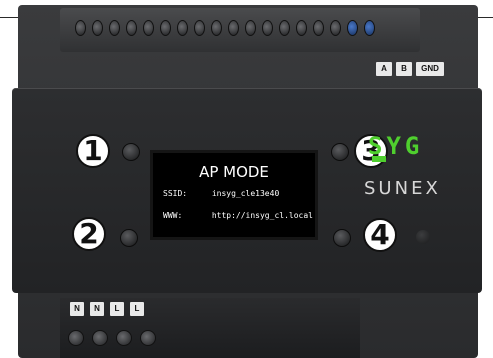 This screenshot has width=493, height=358. What do you see at coordinates (404, 69) in the screenshot?
I see `terminal-label-b: B` at bounding box center [404, 69].